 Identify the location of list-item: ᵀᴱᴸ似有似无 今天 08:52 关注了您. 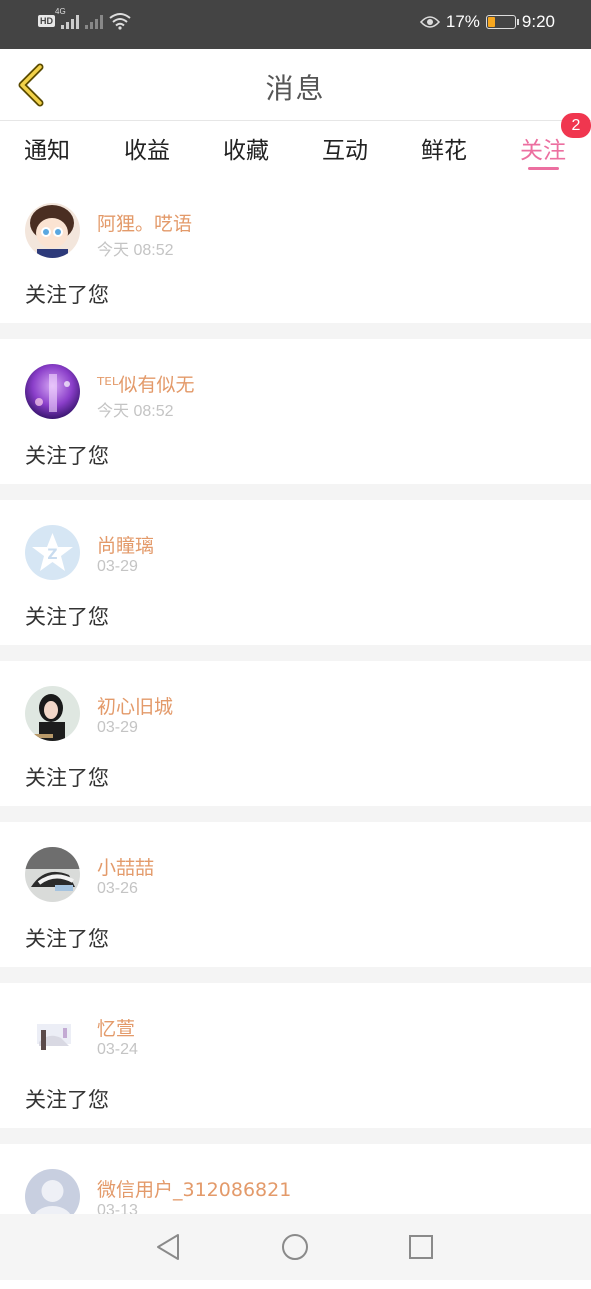
(295, 411).